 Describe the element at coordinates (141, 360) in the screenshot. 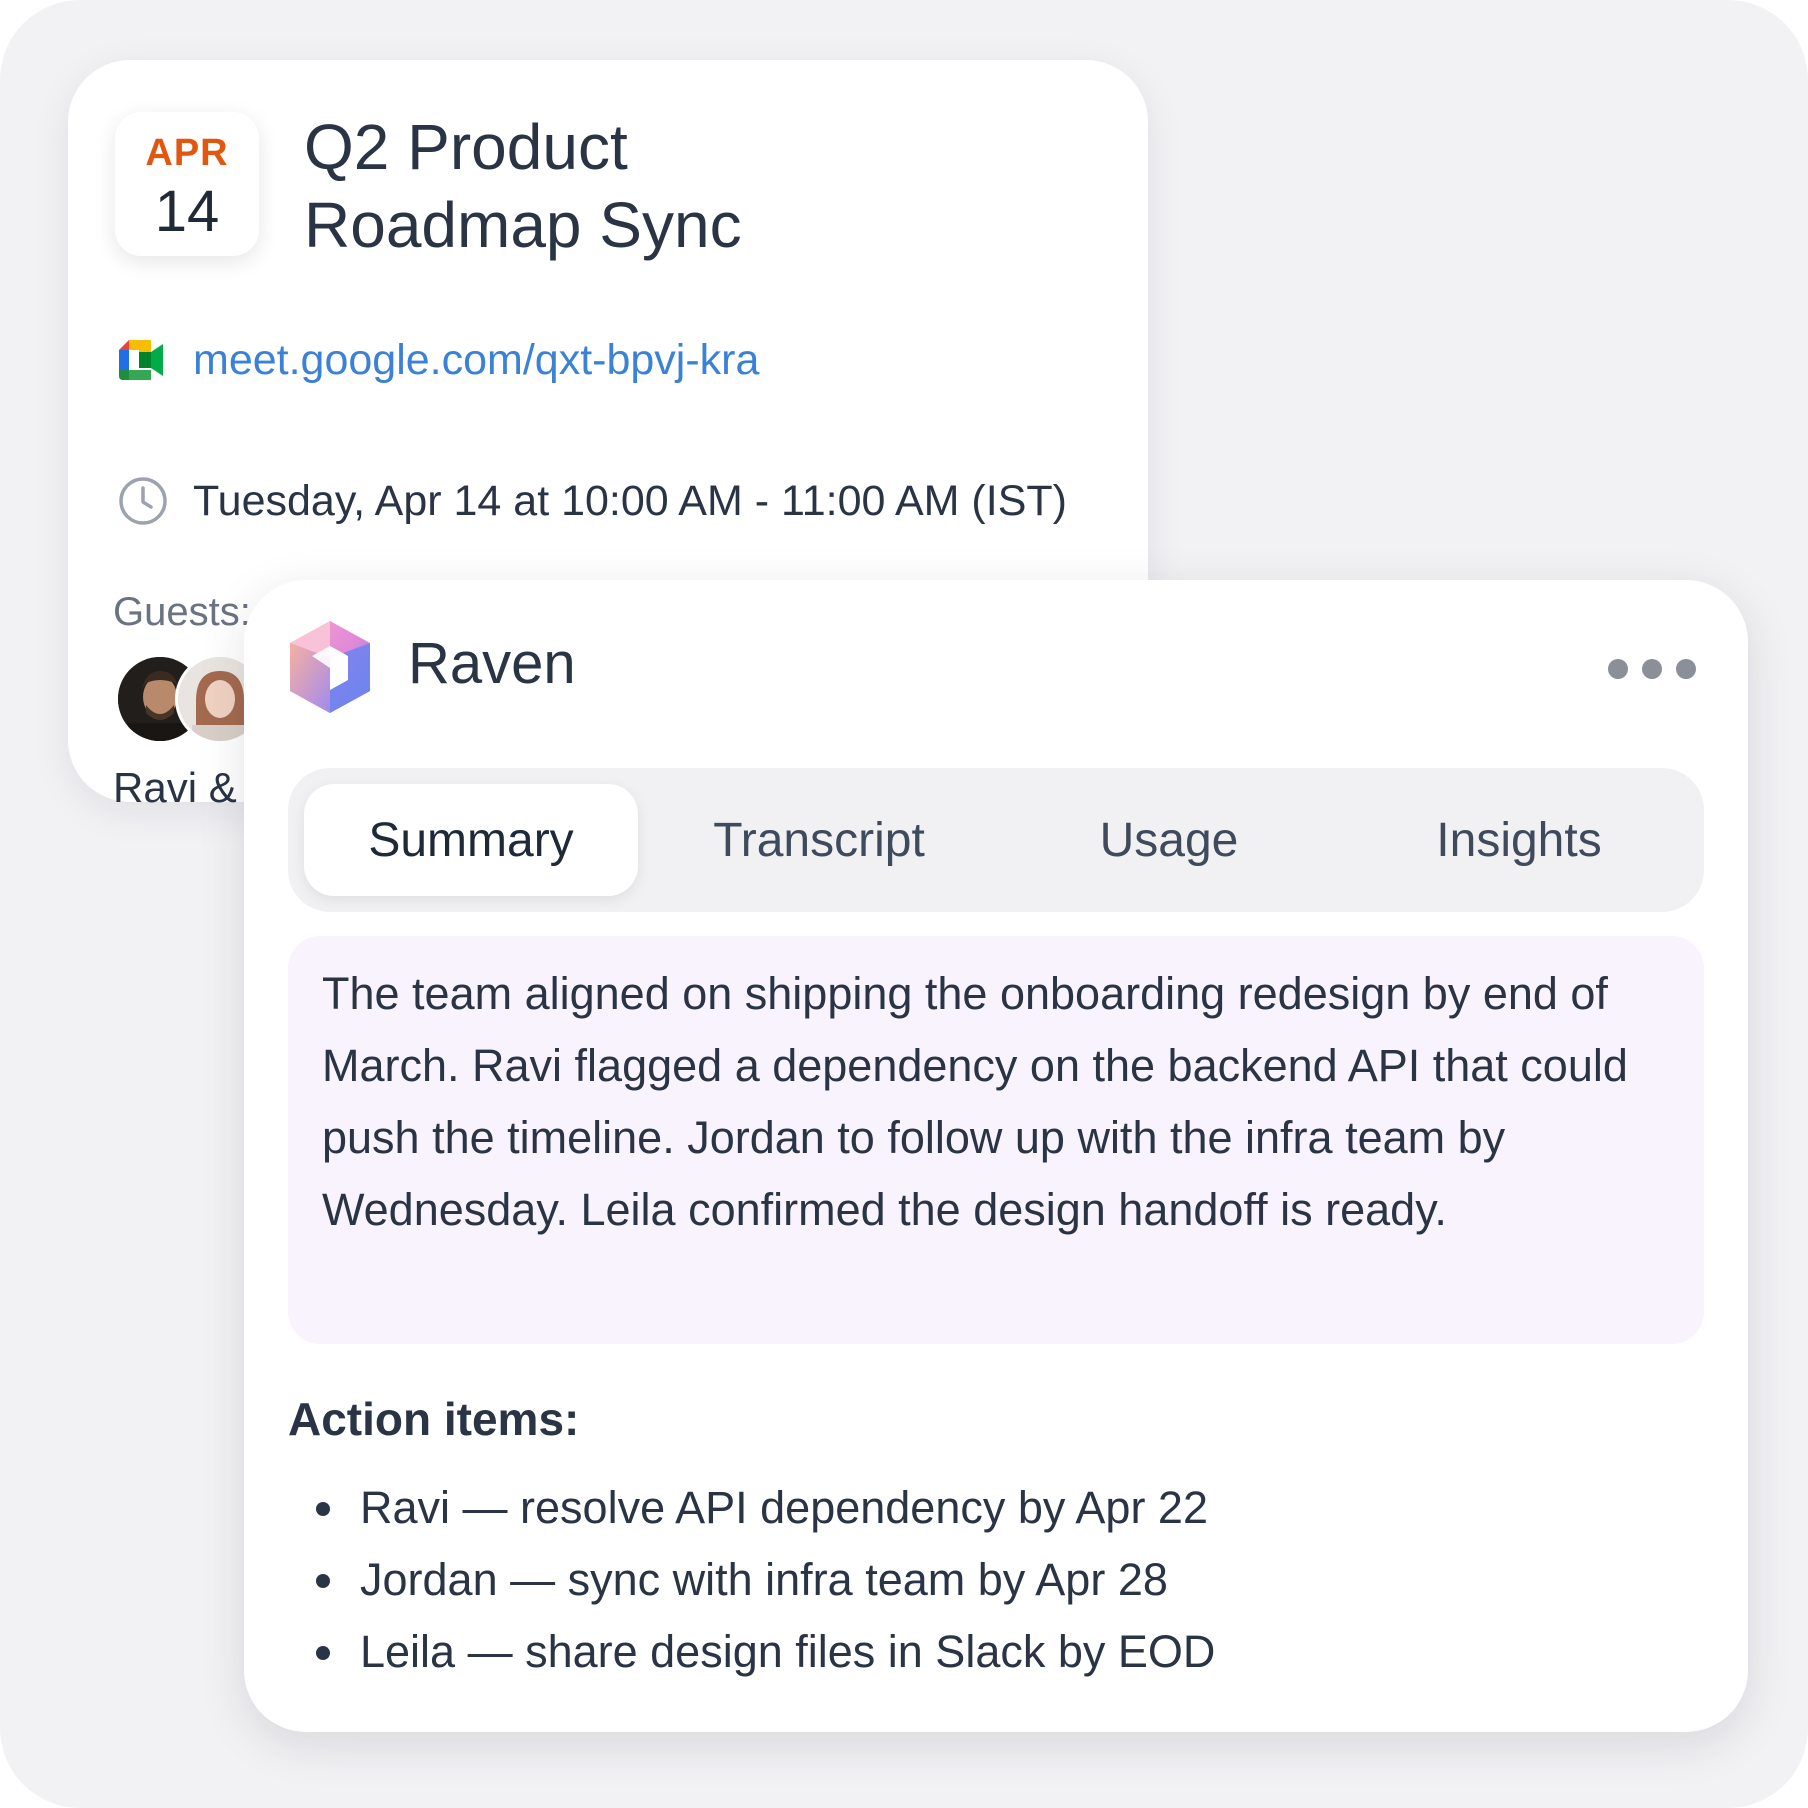

I see `google-meet-icon` at that location.